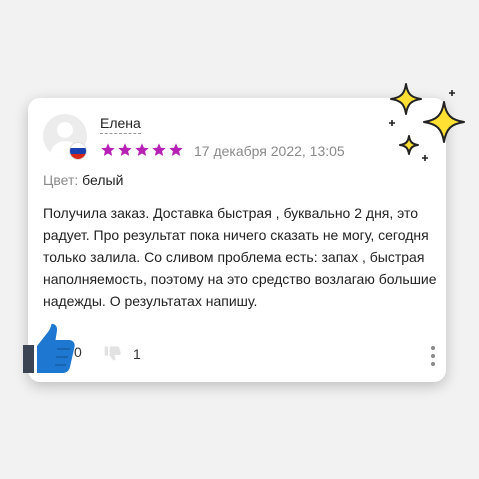  Describe the element at coordinates (433, 357) in the screenshot. I see `more-vertical-icon` at that location.